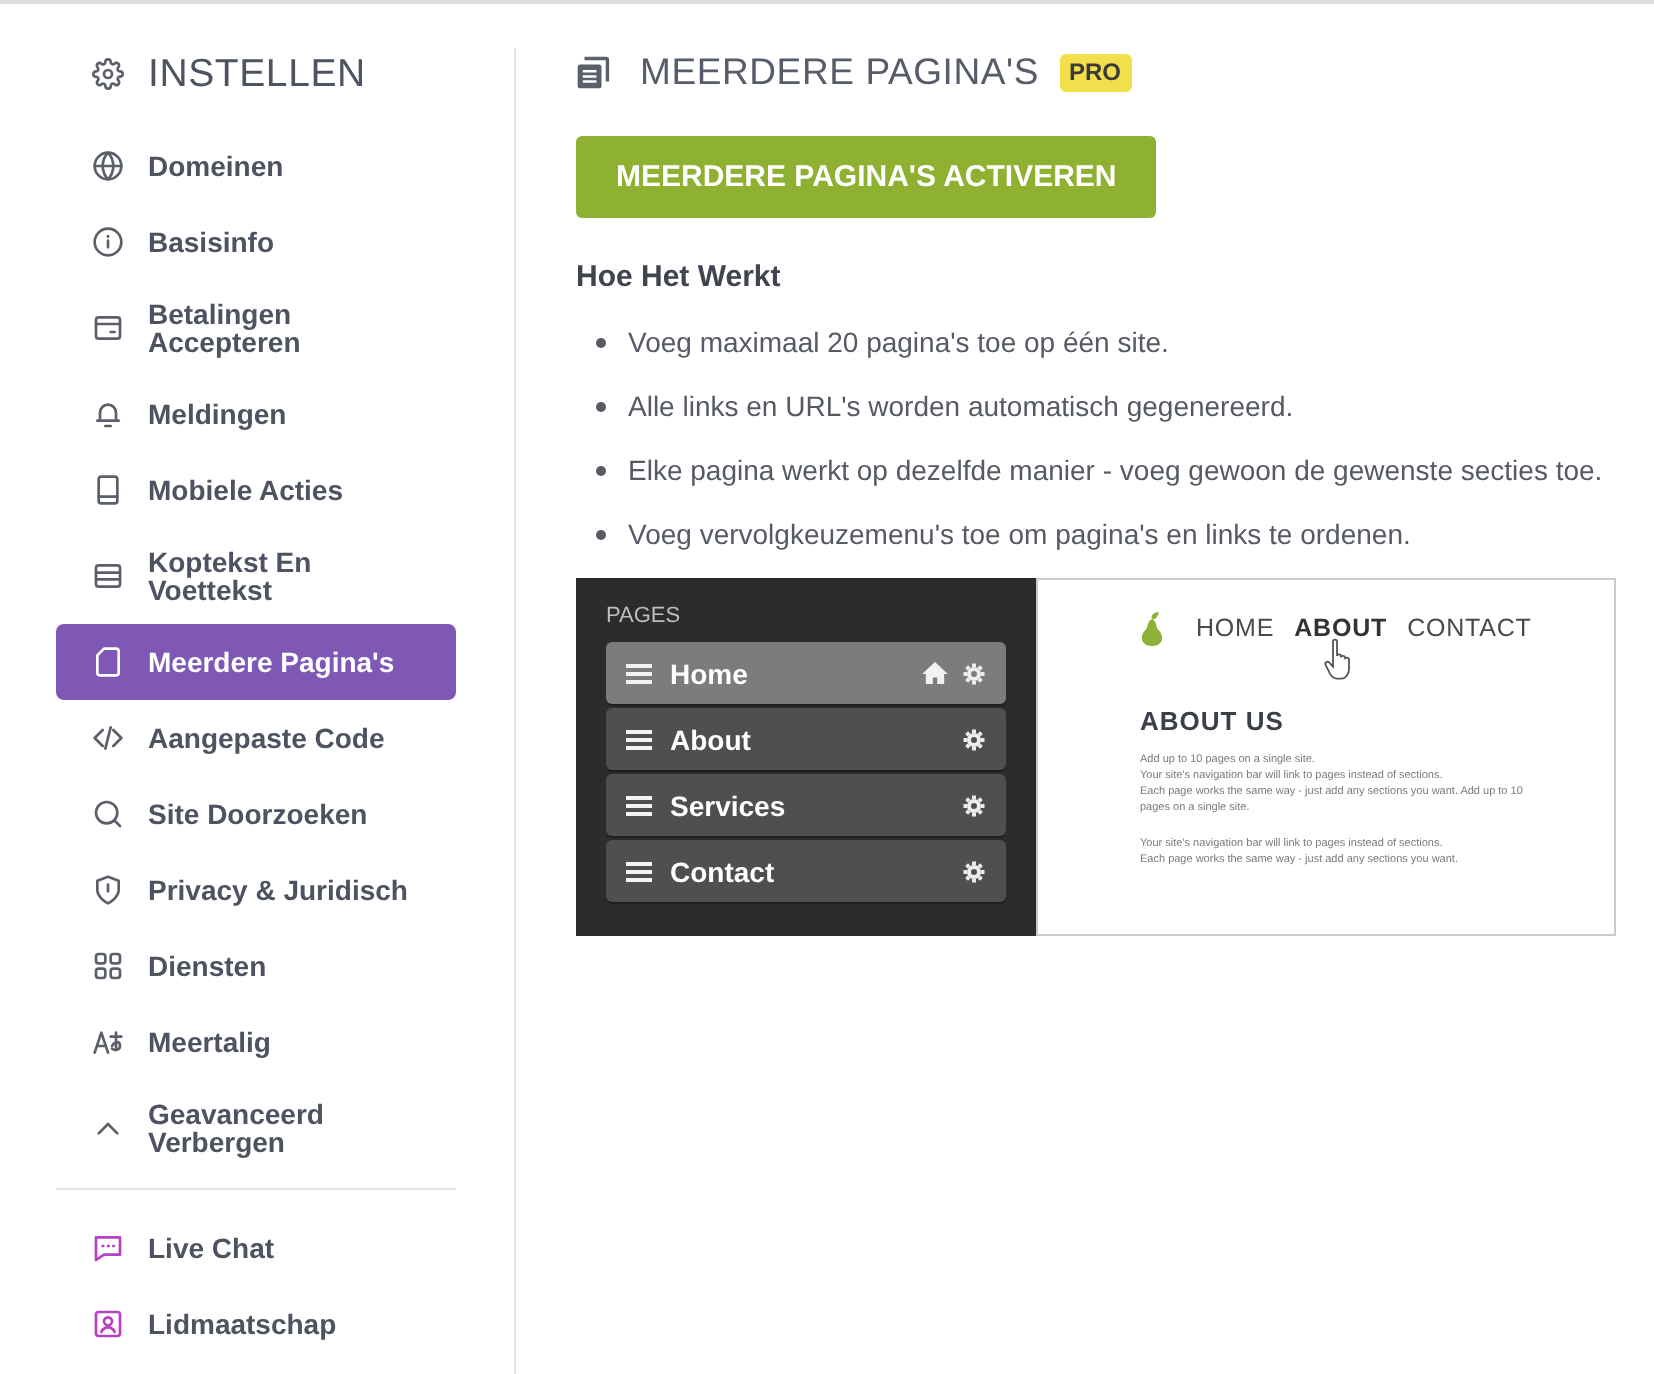  I want to click on sidebar-item: Basisinfo, so click(256, 242).